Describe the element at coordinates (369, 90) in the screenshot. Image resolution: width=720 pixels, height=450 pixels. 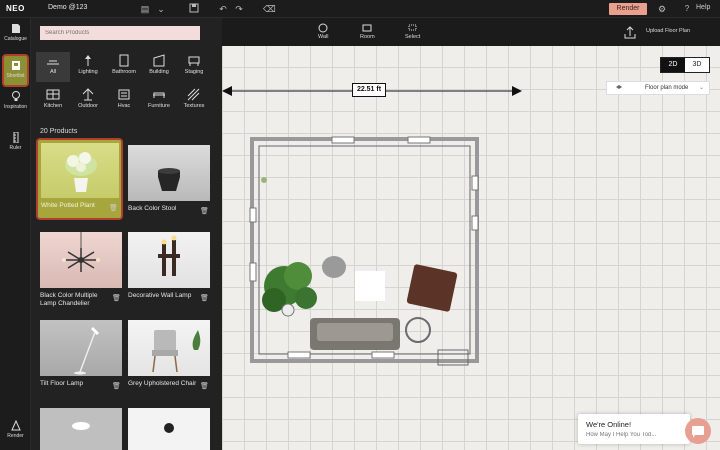
I see `dimension-label: 22.51 ft` at that location.